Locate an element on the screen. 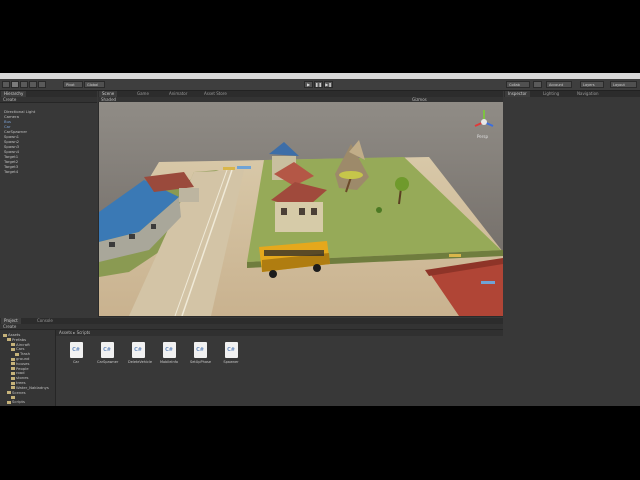 The image size is (640, 480). asset-label: Spawner is located at coordinates (231, 362).